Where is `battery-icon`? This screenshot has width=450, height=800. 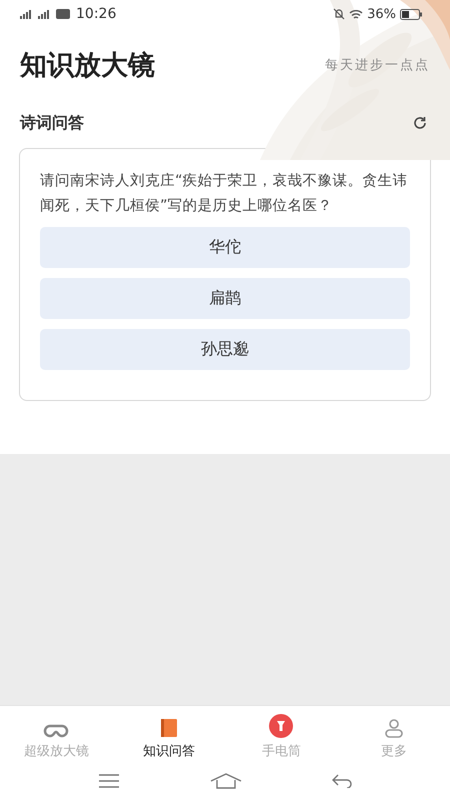 battery-icon is located at coordinates (411, 14).